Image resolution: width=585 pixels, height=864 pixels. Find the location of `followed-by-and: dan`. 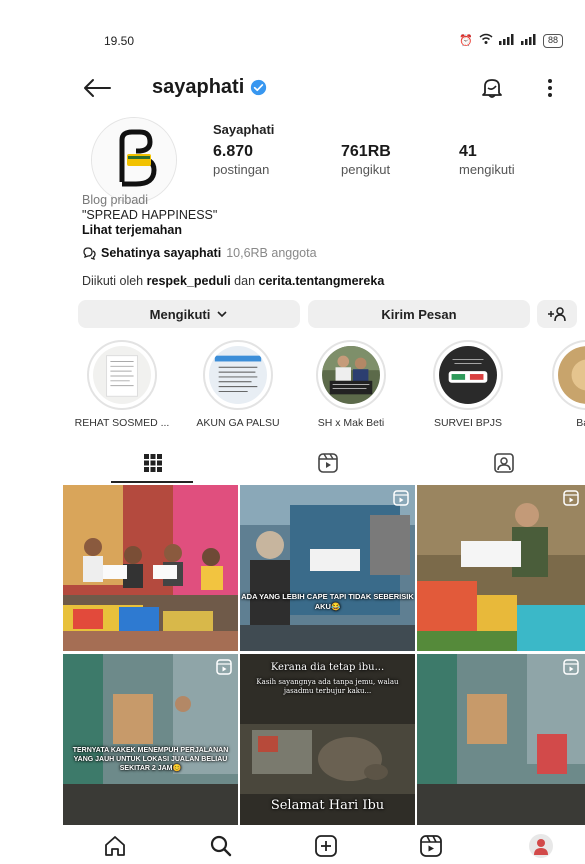

followed-by-and: dan is located at coordinates (244, 281).